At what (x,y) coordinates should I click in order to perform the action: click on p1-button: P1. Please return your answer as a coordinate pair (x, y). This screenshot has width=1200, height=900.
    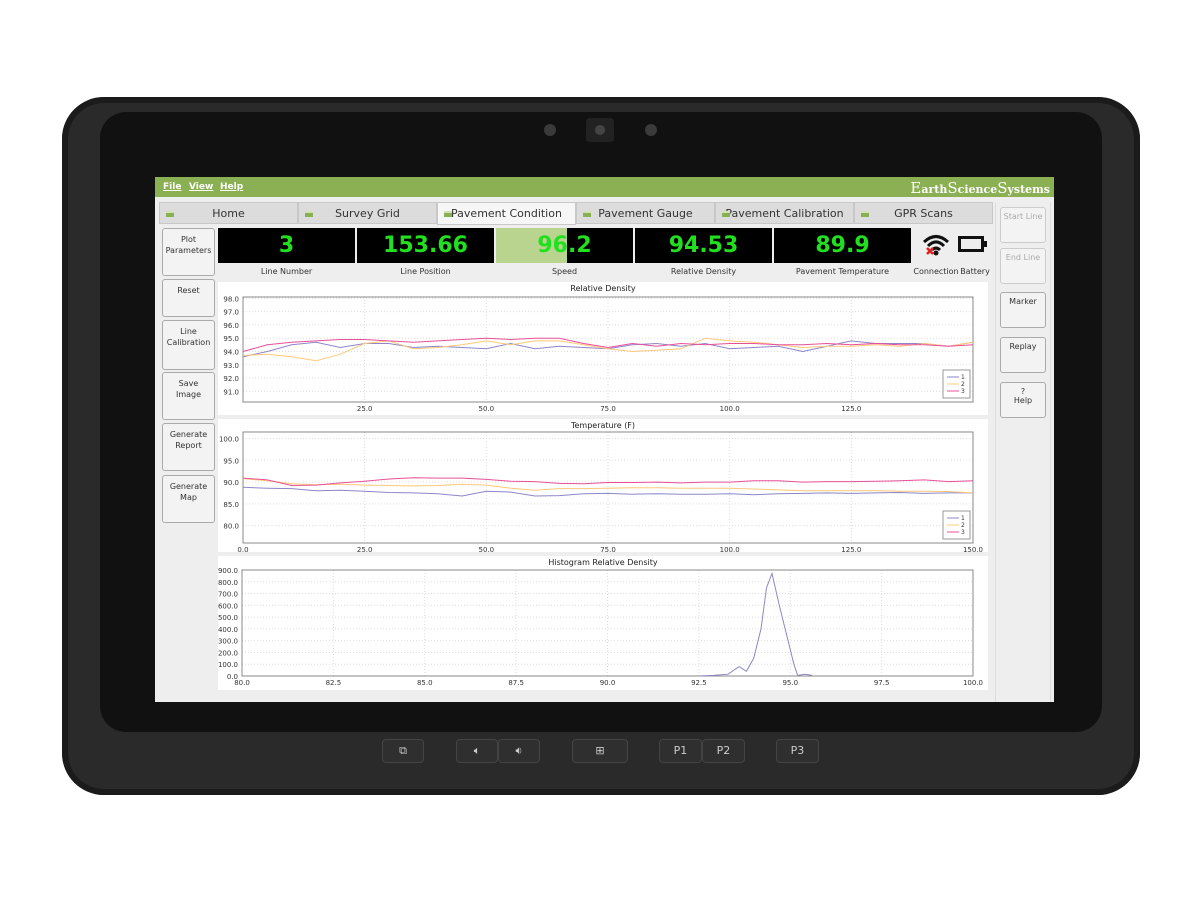
    Looking at the image, I should click on (680, 751).